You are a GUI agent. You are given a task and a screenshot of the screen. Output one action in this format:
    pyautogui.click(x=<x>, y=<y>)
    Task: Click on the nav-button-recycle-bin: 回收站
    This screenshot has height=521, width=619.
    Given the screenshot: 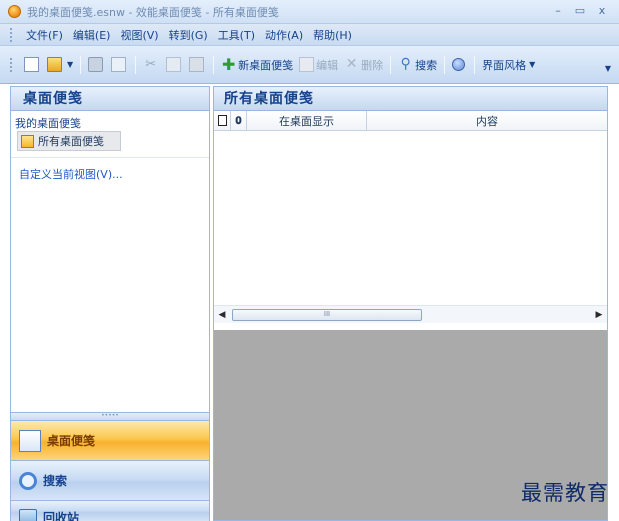 What is the action you would take?
    pyautogui.click(x=110, y=510)
    